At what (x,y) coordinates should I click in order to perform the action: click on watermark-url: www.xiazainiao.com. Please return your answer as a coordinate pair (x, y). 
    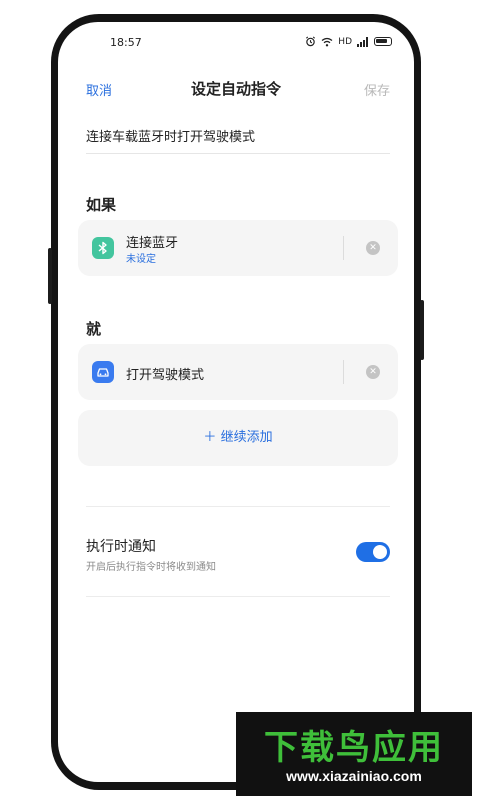
    Looking at the image, I should click on (354, 776).